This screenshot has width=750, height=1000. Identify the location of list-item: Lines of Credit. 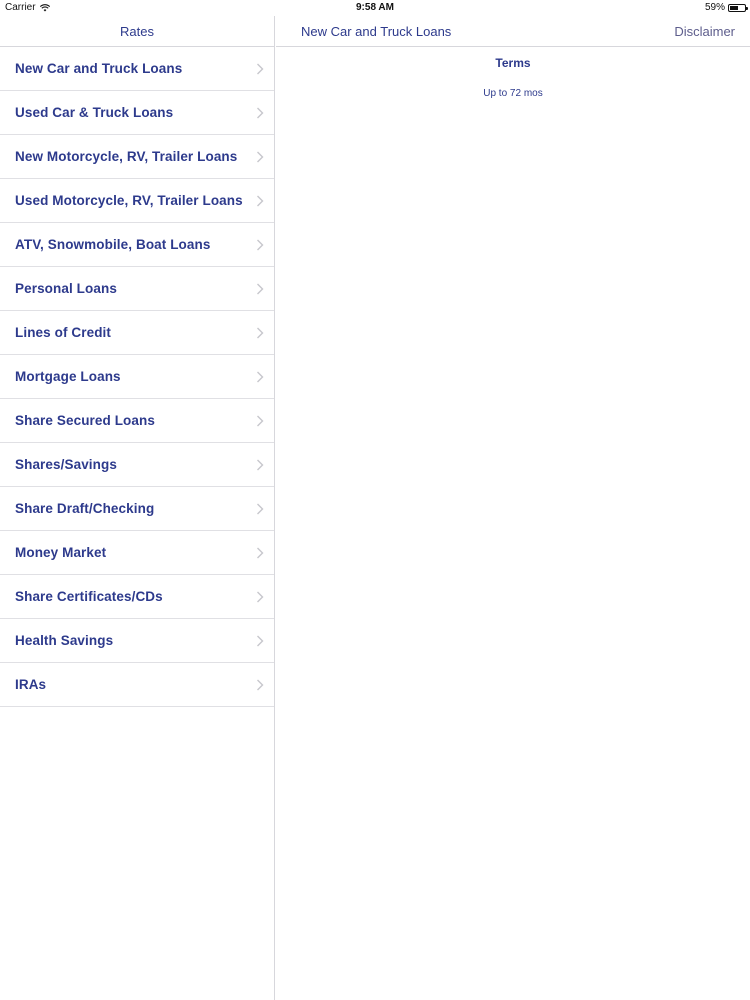
(137, 333).